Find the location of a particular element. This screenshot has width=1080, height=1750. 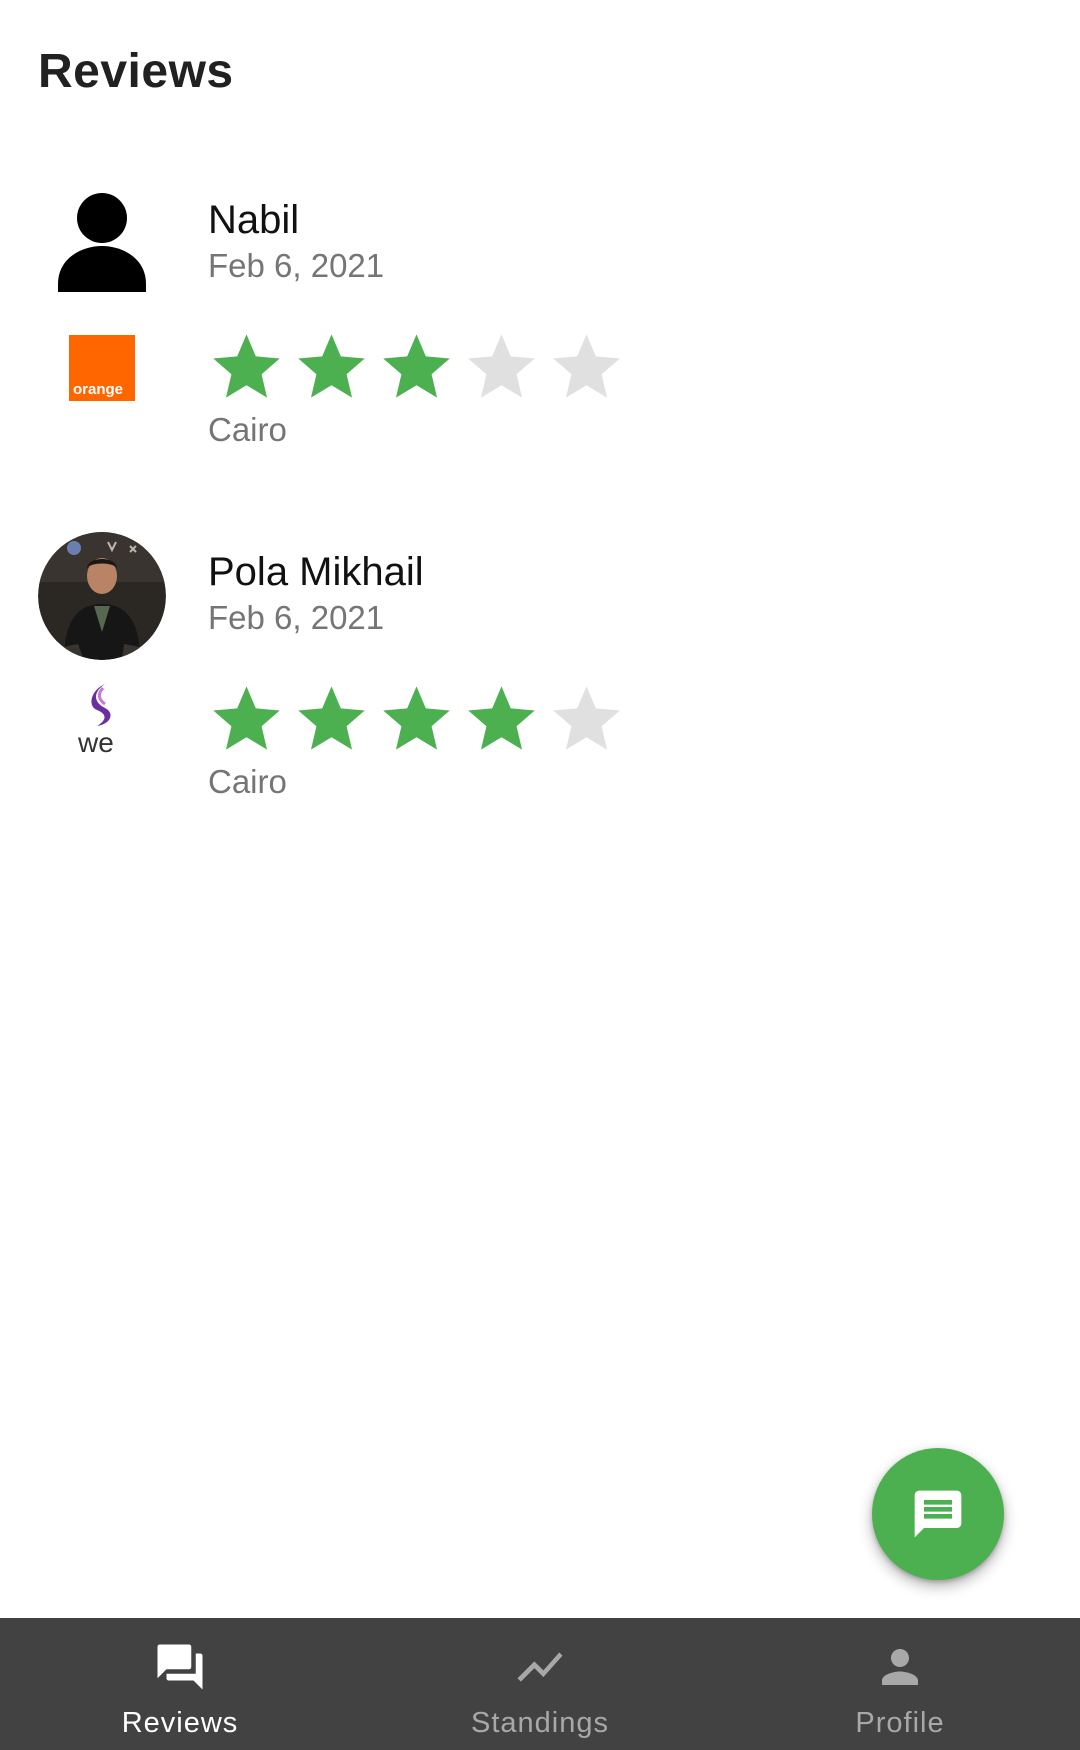

provider-logo-text: orange is located at coordinates (98, 389).